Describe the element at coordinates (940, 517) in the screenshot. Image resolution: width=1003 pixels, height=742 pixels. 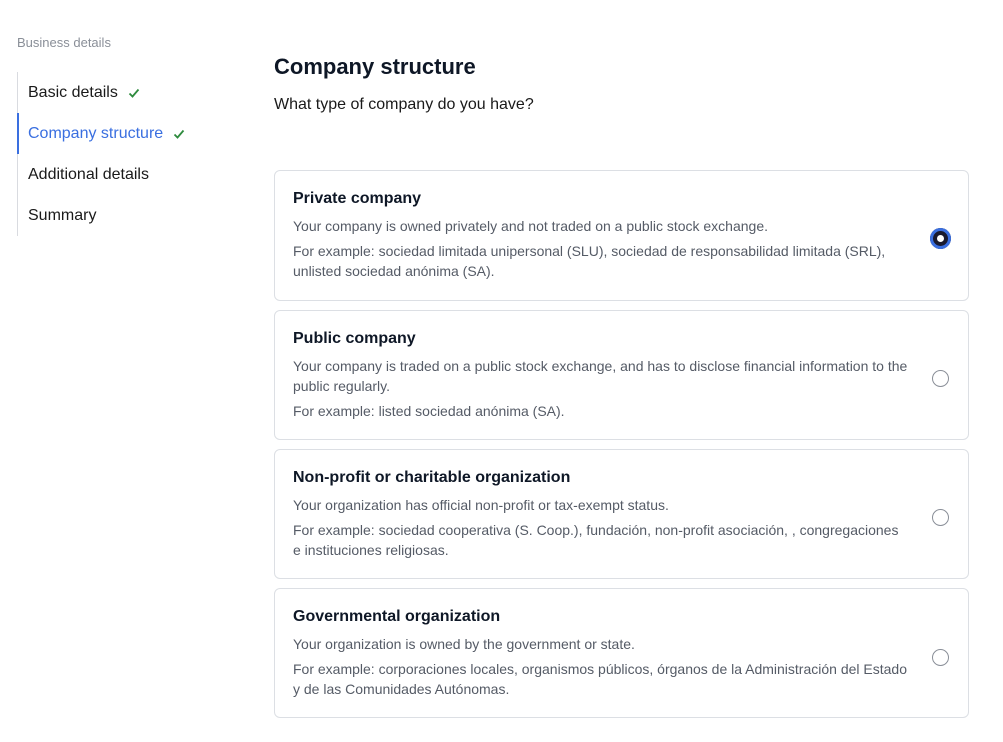
I see `radio-non-profit` at that location.